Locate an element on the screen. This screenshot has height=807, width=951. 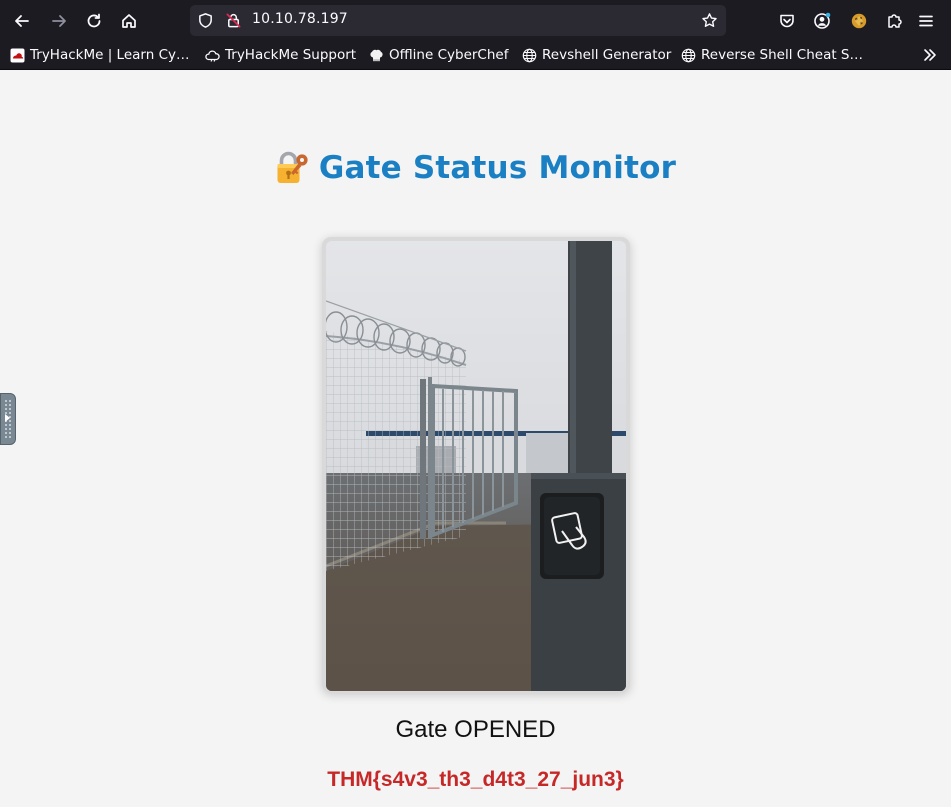
back-button is located at coordinates (22, 21).